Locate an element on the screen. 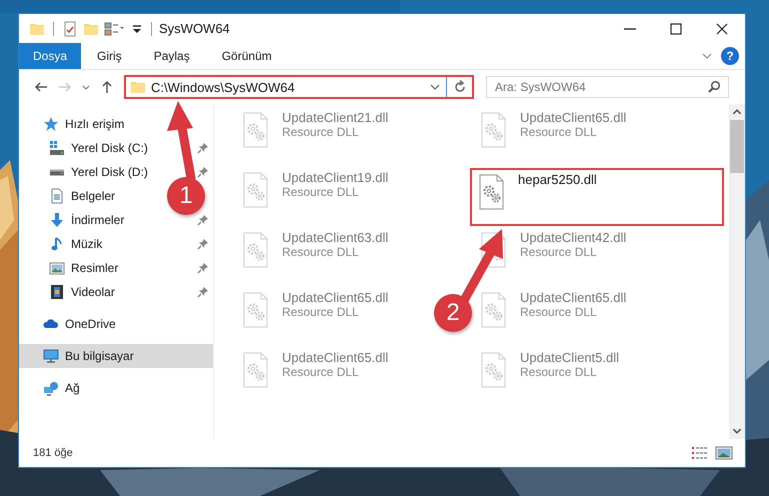 This screenshot has height=496, width=769. close-icon is located at coordinates (722, 28).